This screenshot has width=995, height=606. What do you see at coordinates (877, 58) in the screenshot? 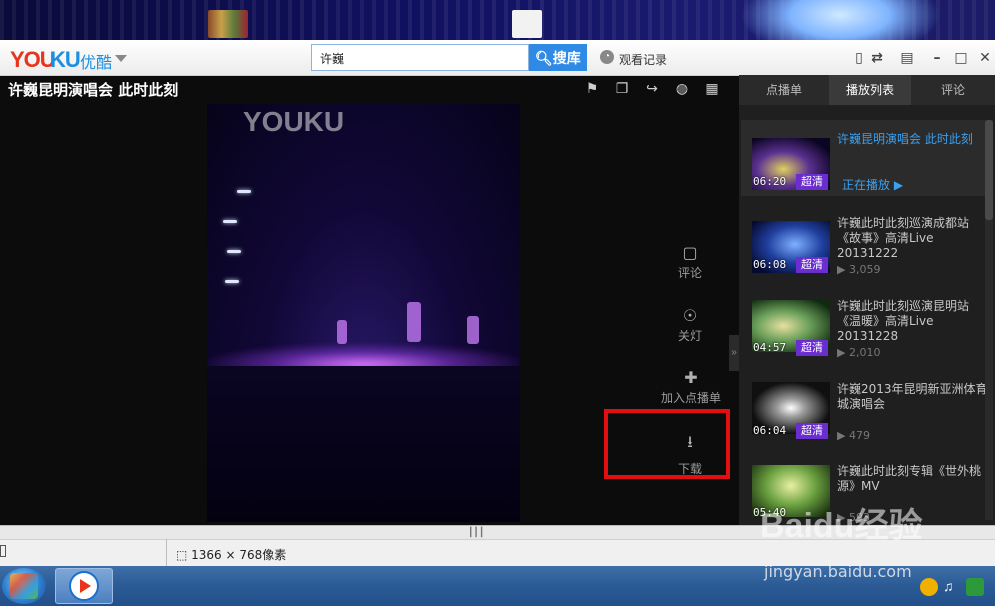
I see `swap-icon: ⇄` at bounding box center [877, 58].